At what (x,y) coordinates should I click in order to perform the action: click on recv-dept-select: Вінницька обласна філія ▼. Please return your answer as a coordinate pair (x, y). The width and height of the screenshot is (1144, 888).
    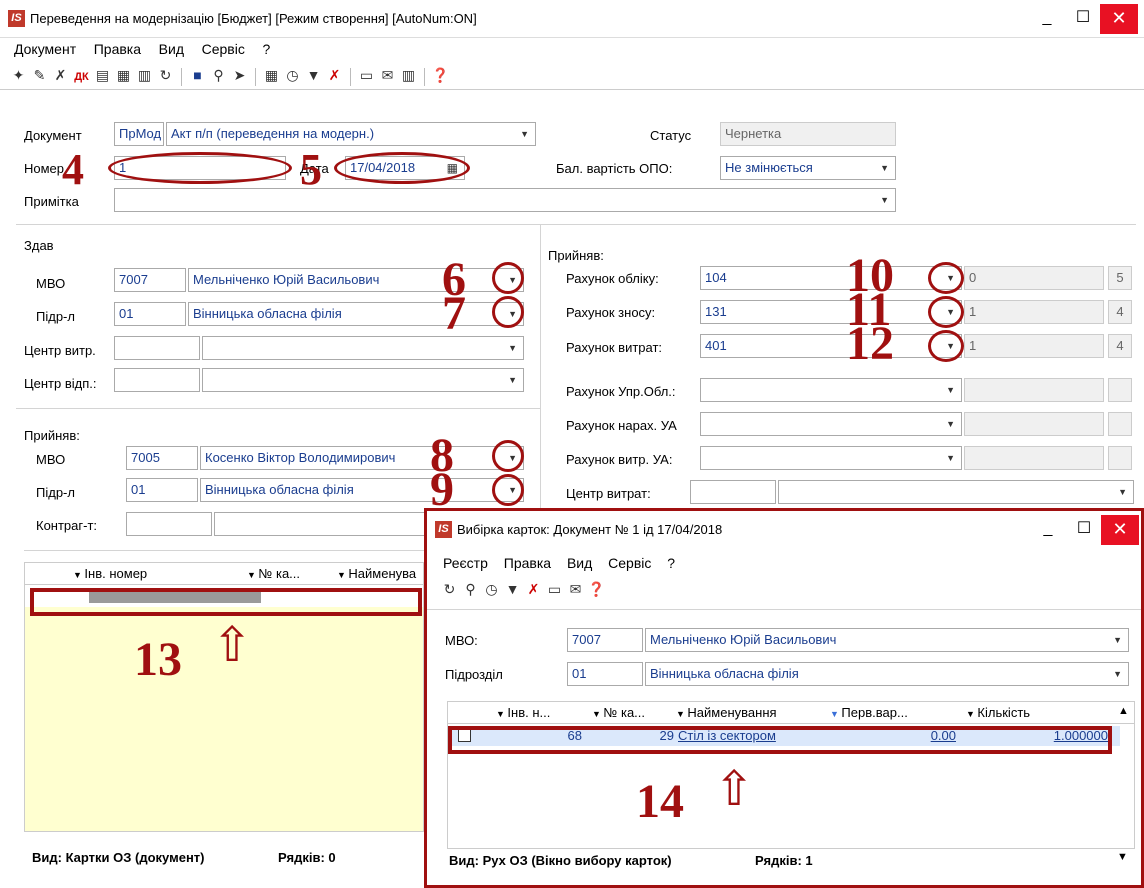
    Looking at the image, I should click on (362, 490).